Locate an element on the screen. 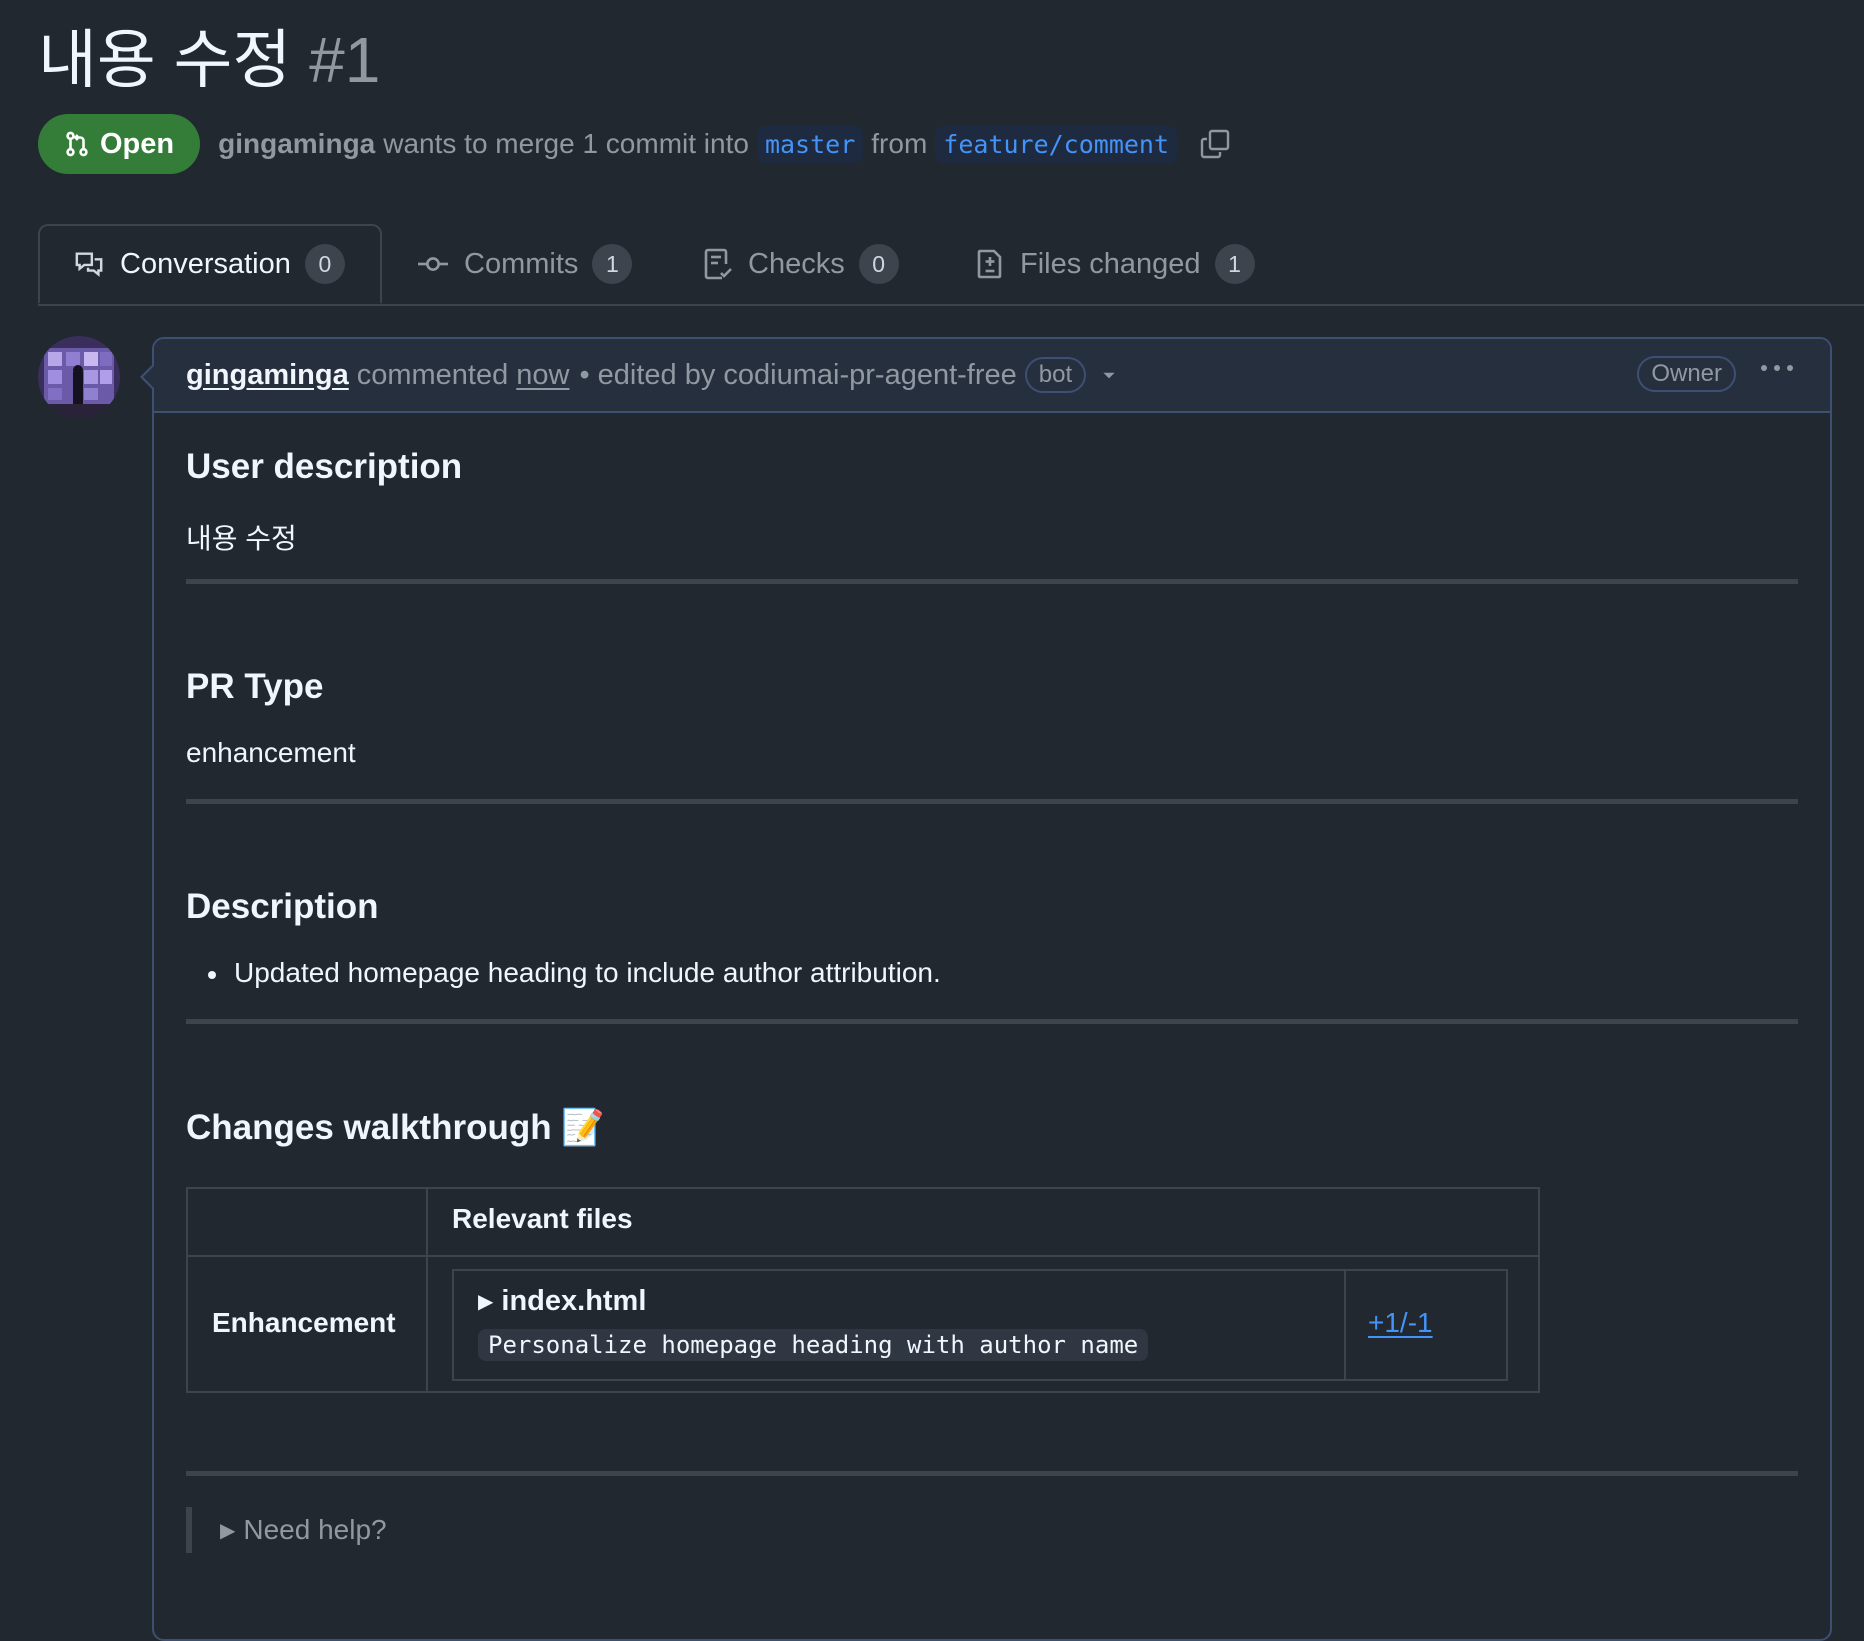 The height and width of the screenshot is (1641, 1864). tab-files-changed: Files changed 1 is located at coordinates (1114, 264).